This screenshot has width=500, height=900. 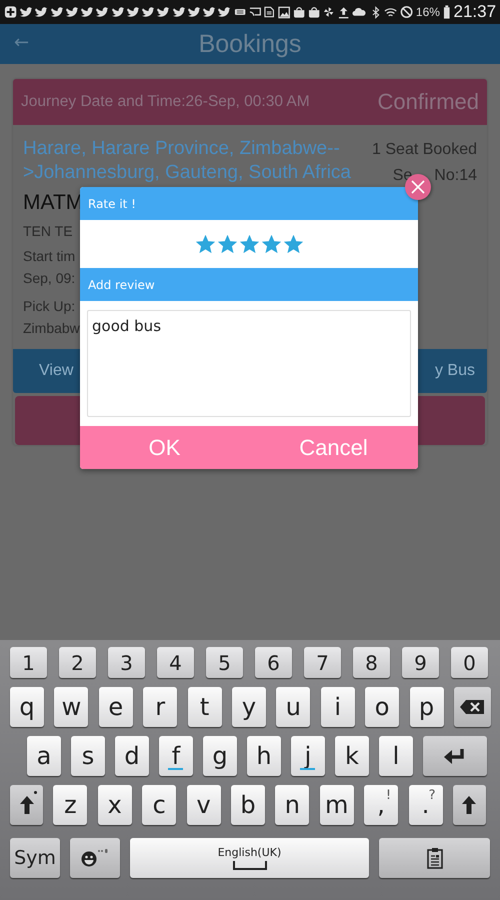 I want to click on key: u, so click(x=293, y=707).